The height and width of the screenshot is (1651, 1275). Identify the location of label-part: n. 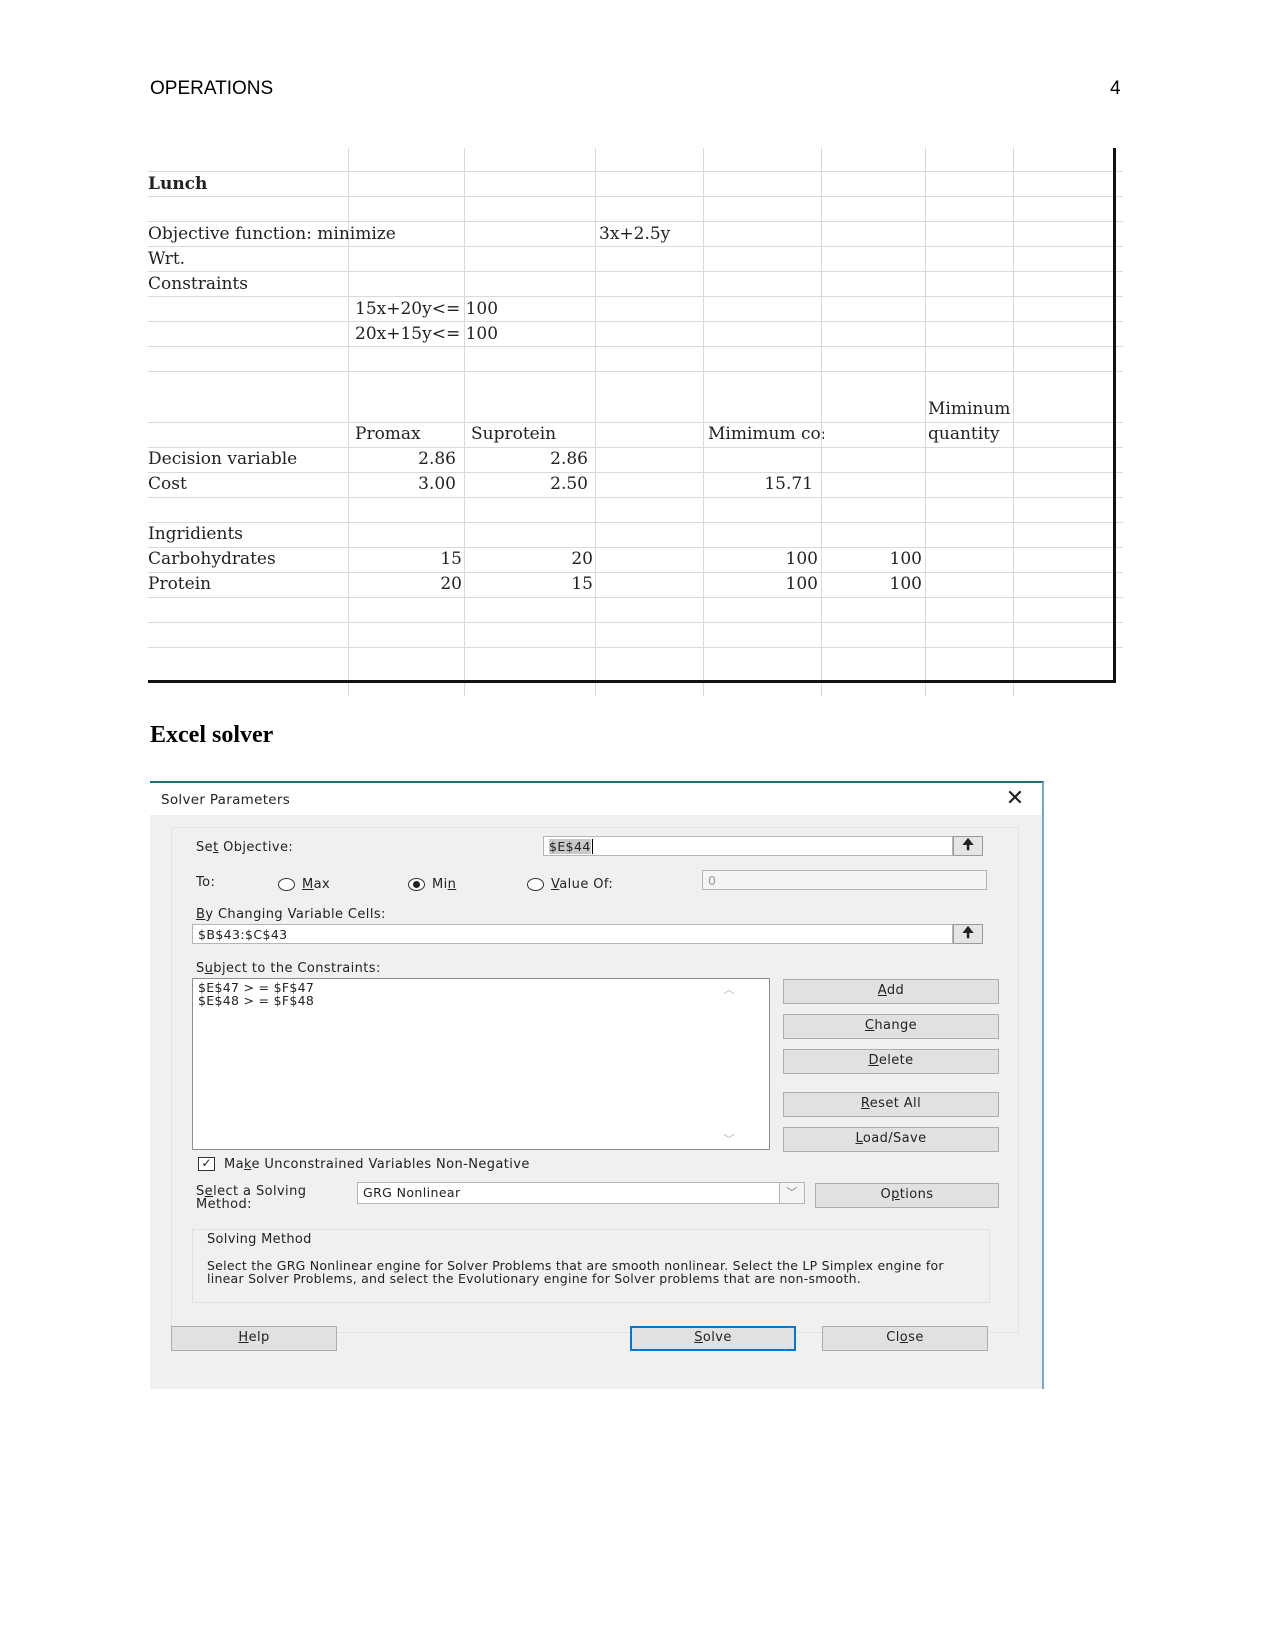
(452, 884).